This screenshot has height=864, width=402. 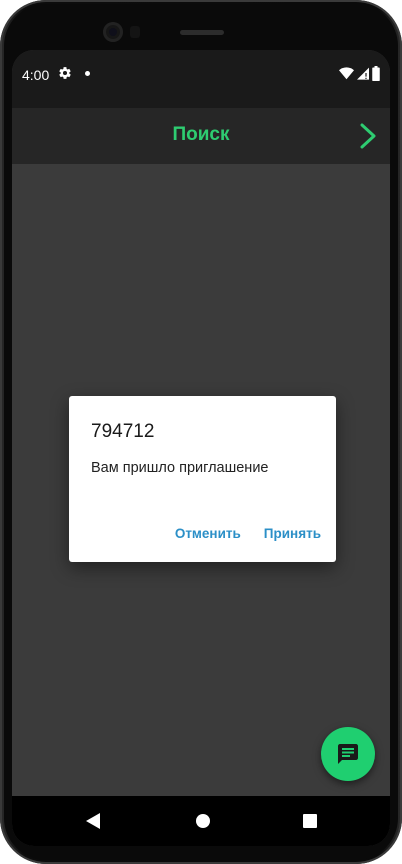 I want to click on dialog-actions: Отменить Принять, so click(x=251, y=534).